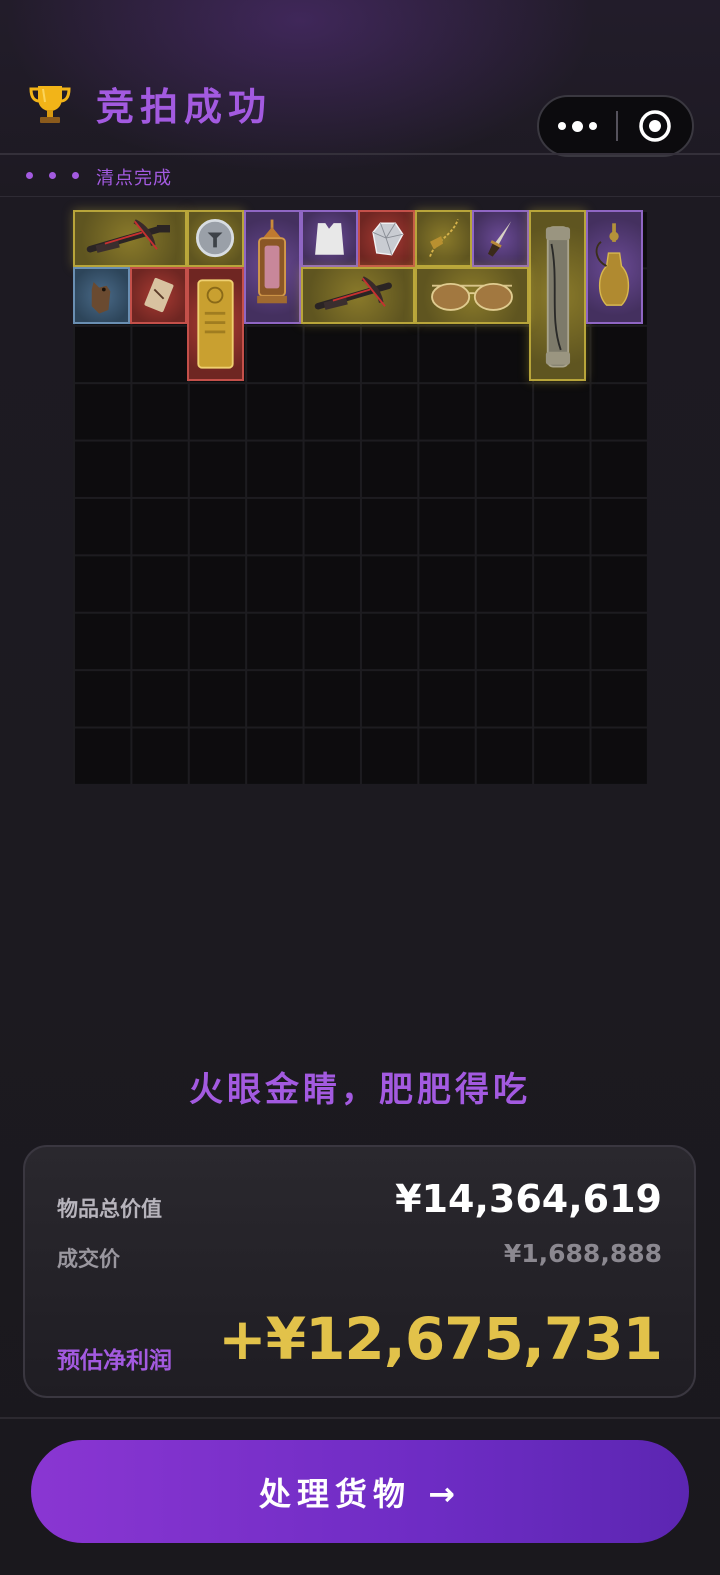 The width and height of the screenshot is (720, 1575). I want to click on trophy-icon, so click(50, 104).